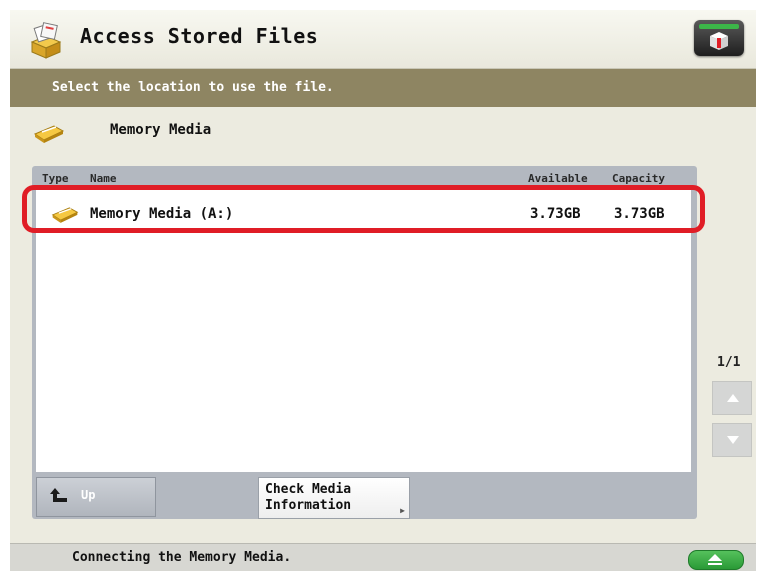 Image resolution: width=764 pixels, height=575 pixels. I want to click on item-available: 3.73GB, so click(555, 214).